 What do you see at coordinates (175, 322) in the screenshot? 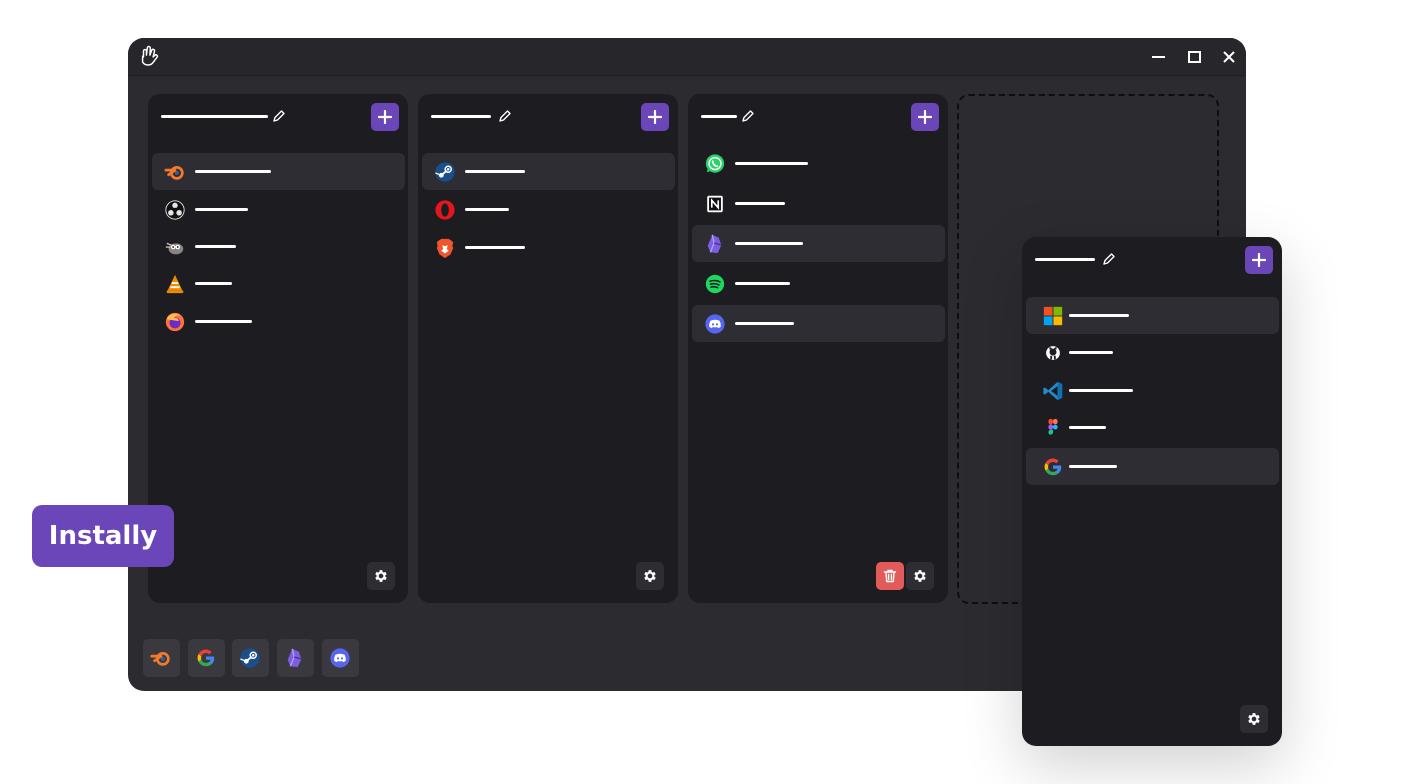
I see `firefox-icon` at bounding box center [175, 322].